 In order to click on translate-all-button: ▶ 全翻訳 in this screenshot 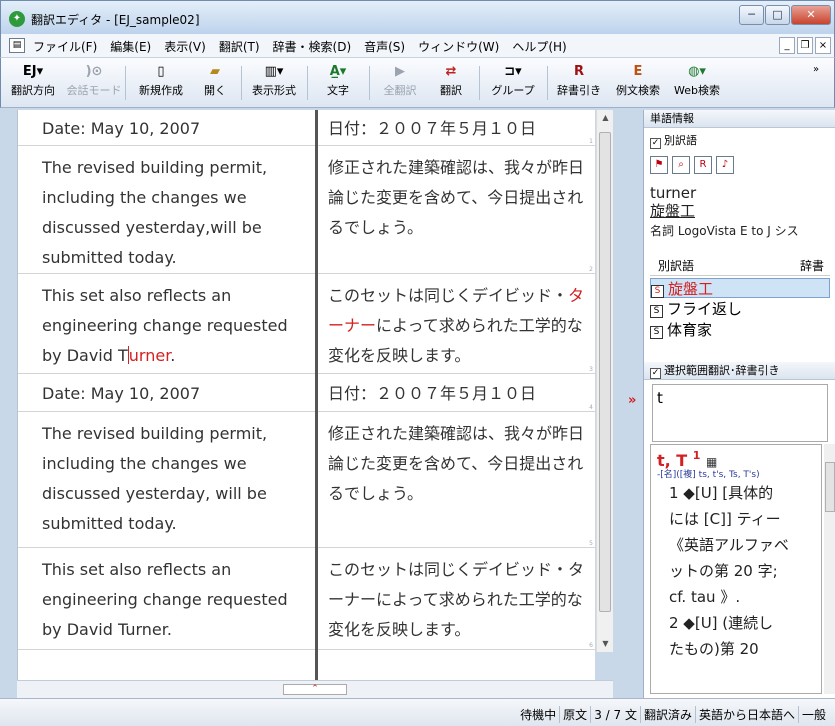, I will do `click(400, 83)`.